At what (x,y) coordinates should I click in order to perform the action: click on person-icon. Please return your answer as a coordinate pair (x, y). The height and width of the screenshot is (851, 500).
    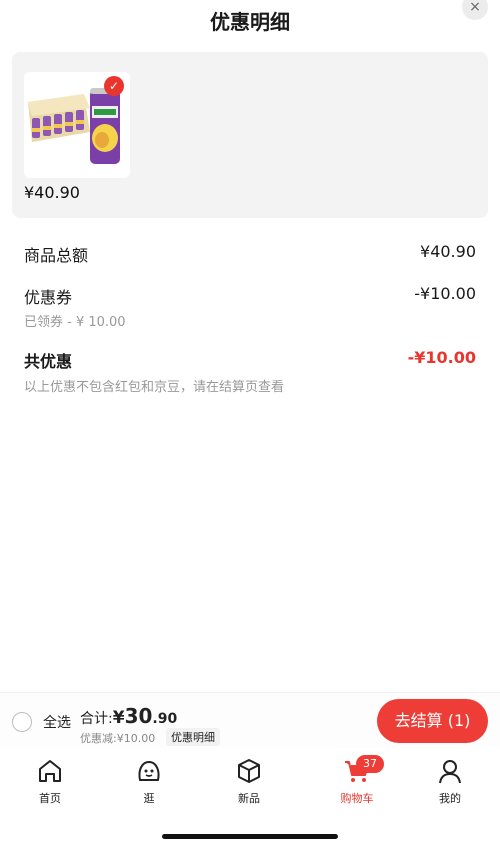
    Looking at the image, I should click on (450, 772).